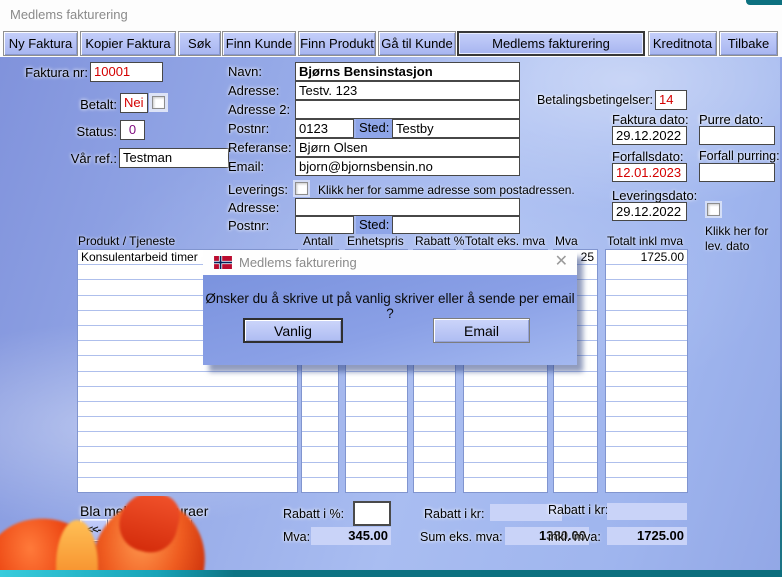 The width and height of the screenshot is (782, 577). Describe the element at coordinates (372, 513) in the screenshot. I see `discount-pct-input` at that location.